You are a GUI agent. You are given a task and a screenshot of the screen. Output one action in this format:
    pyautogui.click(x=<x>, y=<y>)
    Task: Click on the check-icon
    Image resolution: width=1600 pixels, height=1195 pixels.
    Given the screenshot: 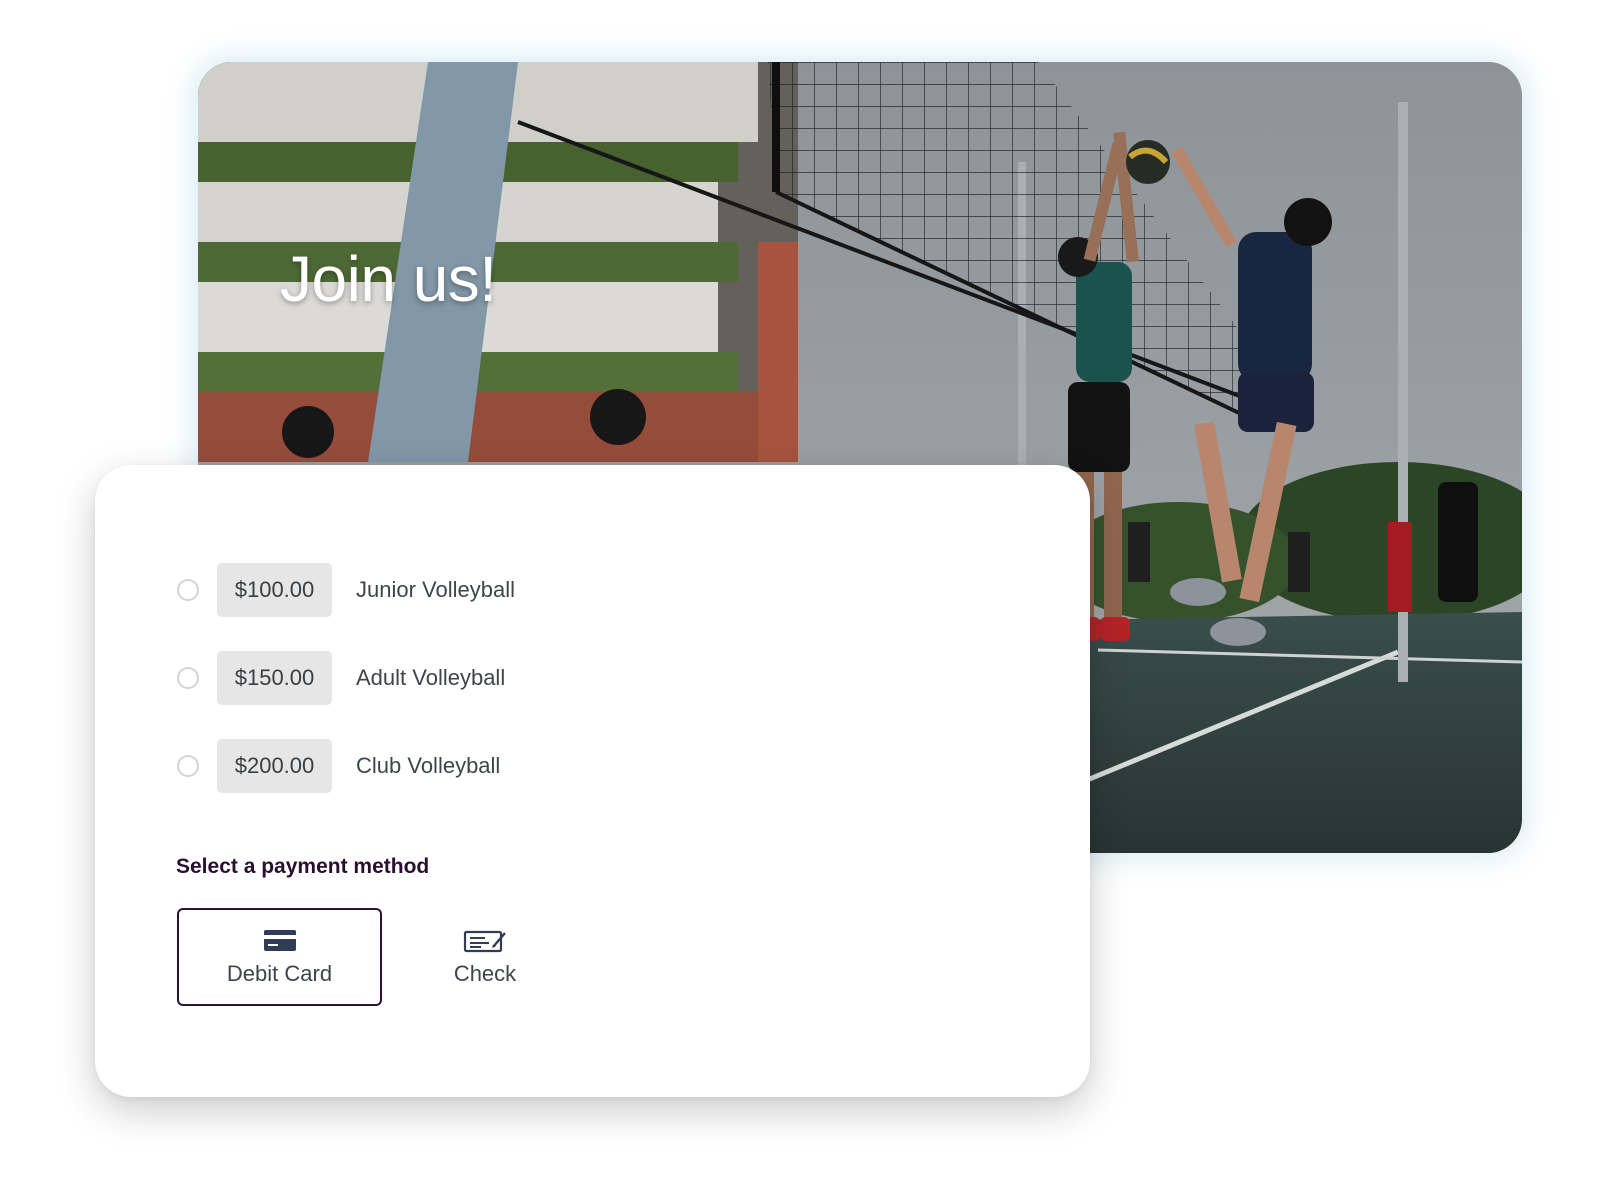 What is the action you would take?
    pyautogui.click(x=484, y=941)
    